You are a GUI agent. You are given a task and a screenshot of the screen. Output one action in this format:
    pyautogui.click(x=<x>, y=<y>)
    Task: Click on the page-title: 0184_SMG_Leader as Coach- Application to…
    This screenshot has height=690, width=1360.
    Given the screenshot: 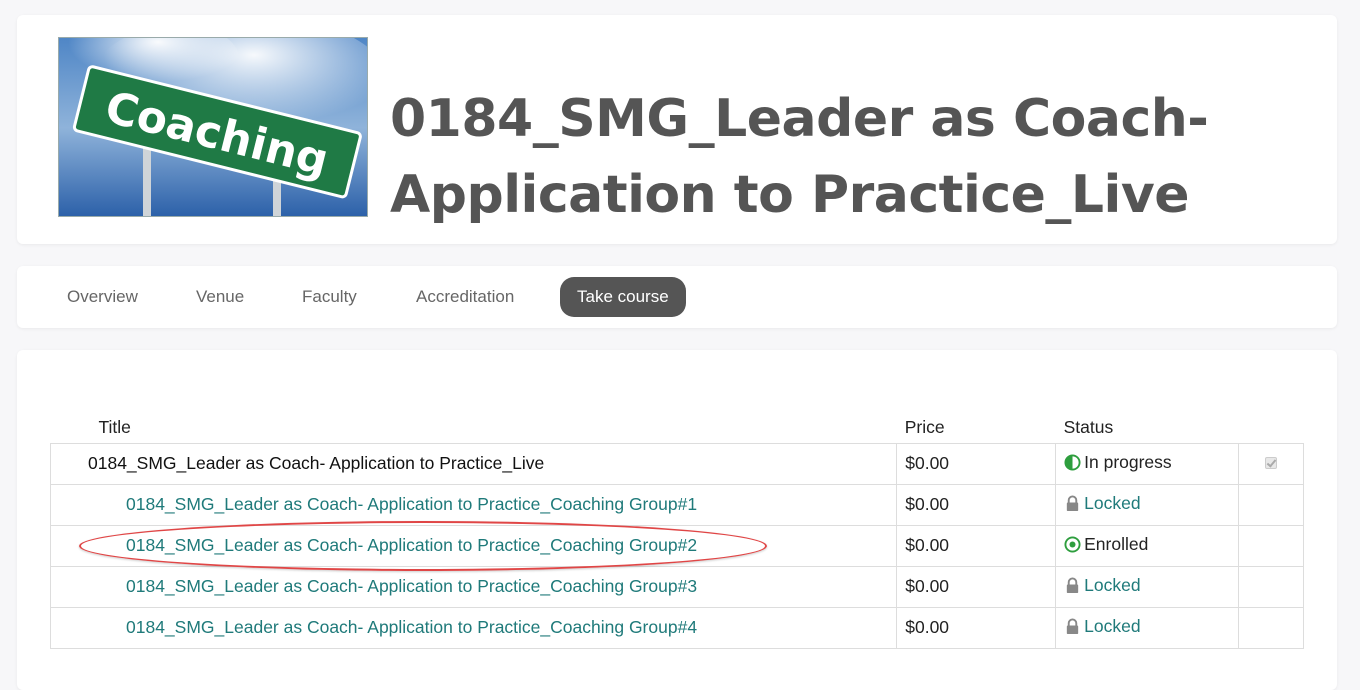 What is the action you would take?
    pyautogui.click(x=799, y=157)
    